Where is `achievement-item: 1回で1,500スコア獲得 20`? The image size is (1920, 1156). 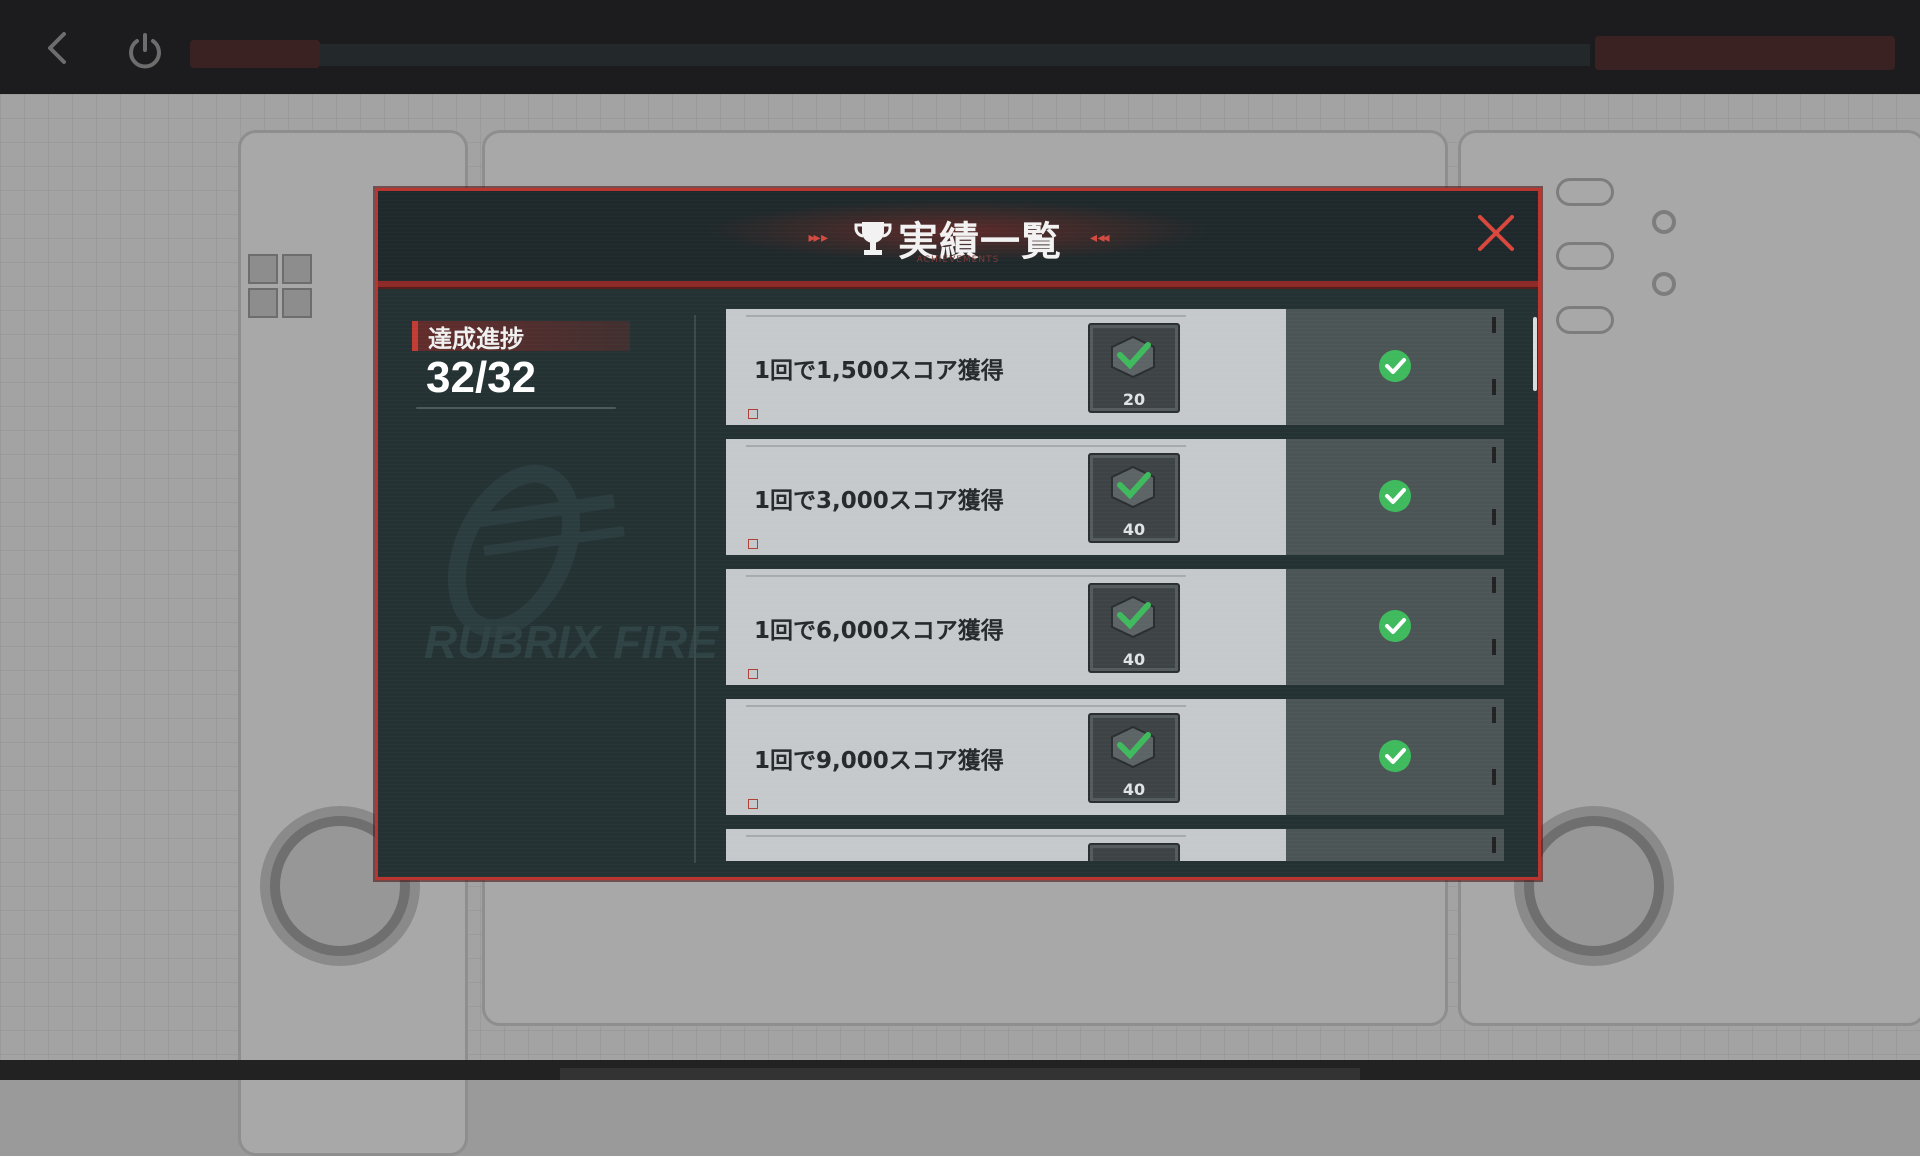
achievement-item: 1回で1,500スコア獲得 20 is located at coordinates (1116, 367).